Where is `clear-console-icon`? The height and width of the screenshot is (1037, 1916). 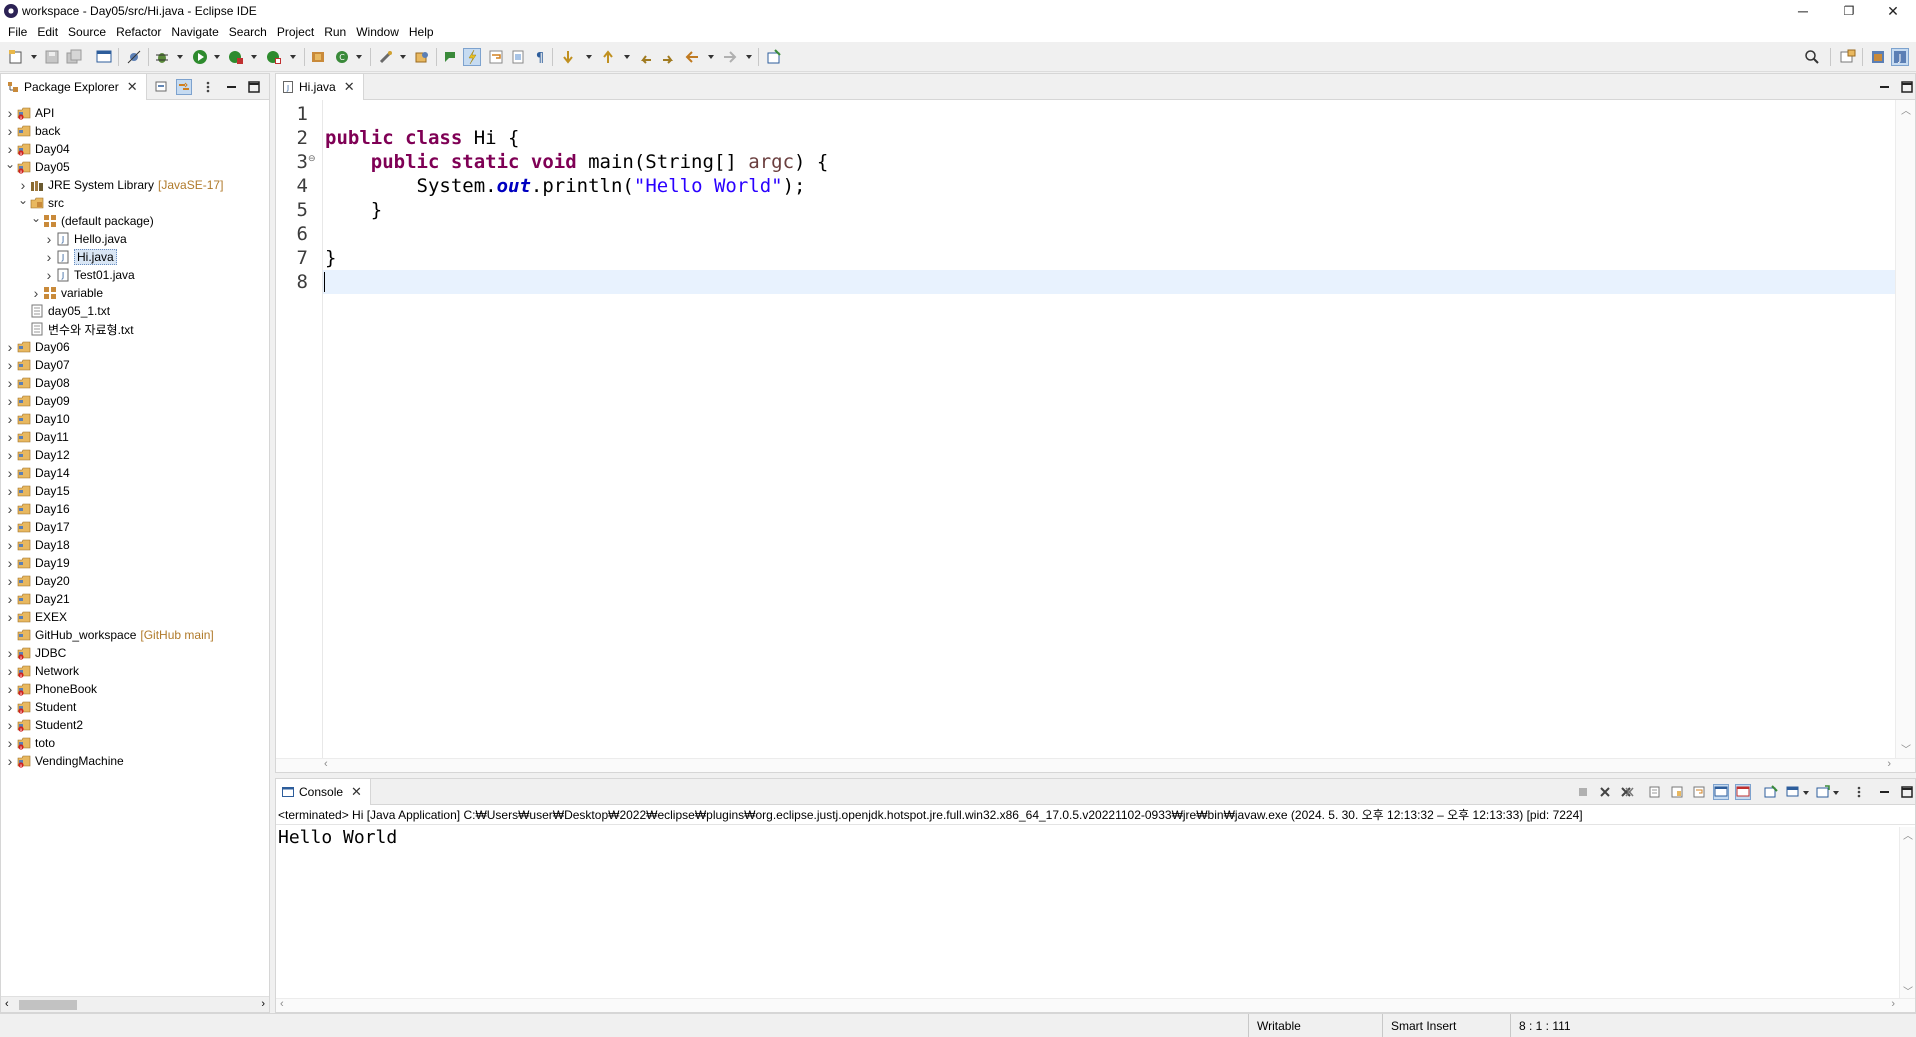 clear-console-icon is located at coordinates (1655, 792).